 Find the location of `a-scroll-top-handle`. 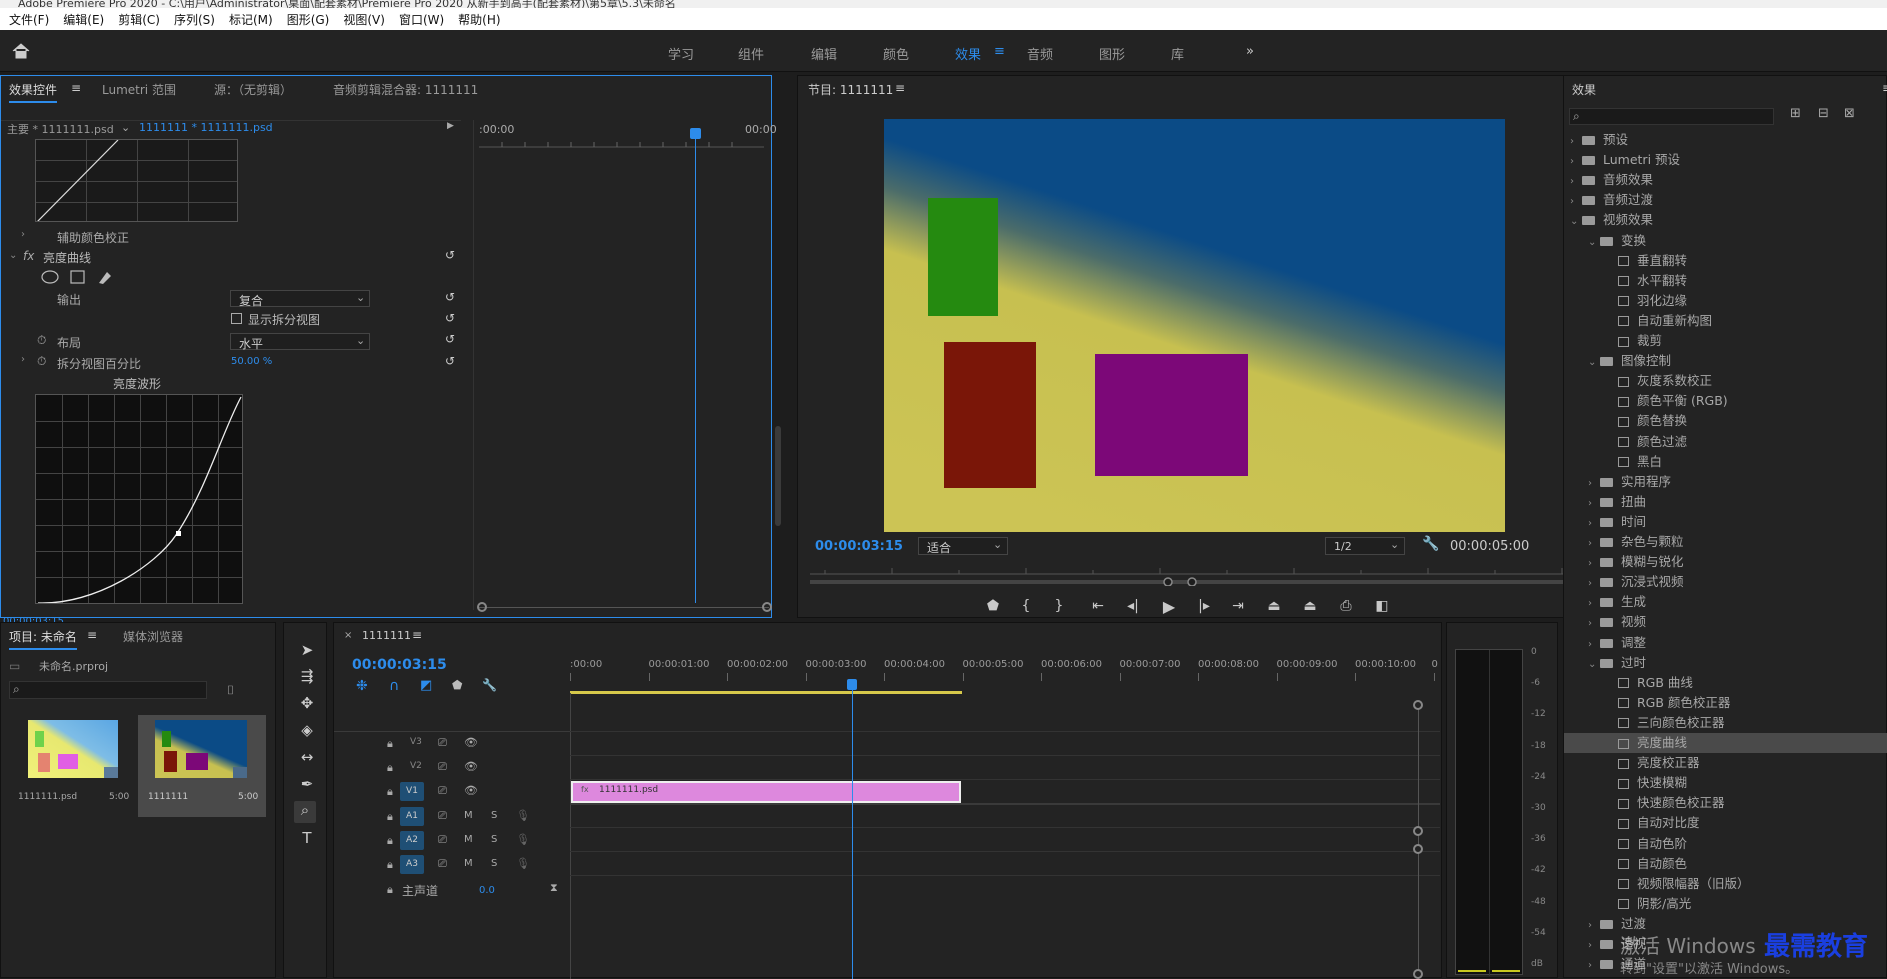

a-scroll-top-handle is located at coordinates (1418, 849).